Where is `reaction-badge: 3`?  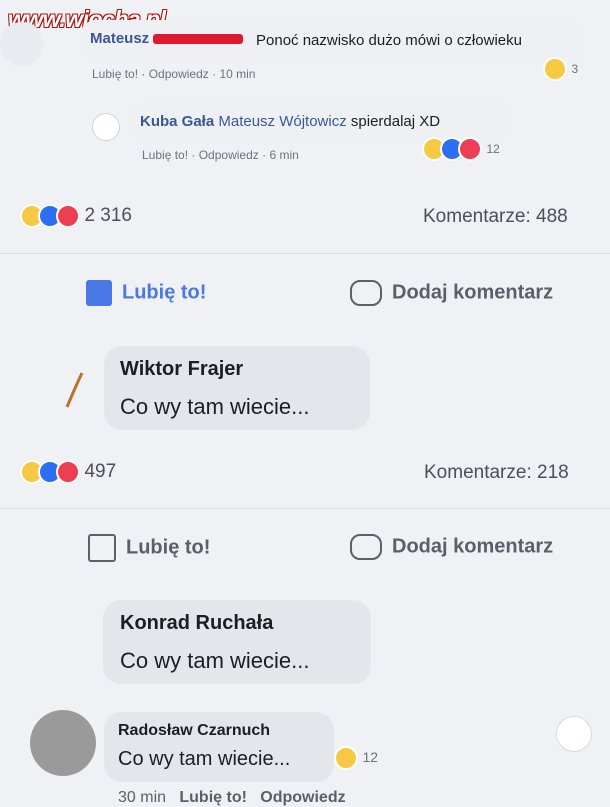 reaction-badge: 3 is located at coordinates (560, 69).